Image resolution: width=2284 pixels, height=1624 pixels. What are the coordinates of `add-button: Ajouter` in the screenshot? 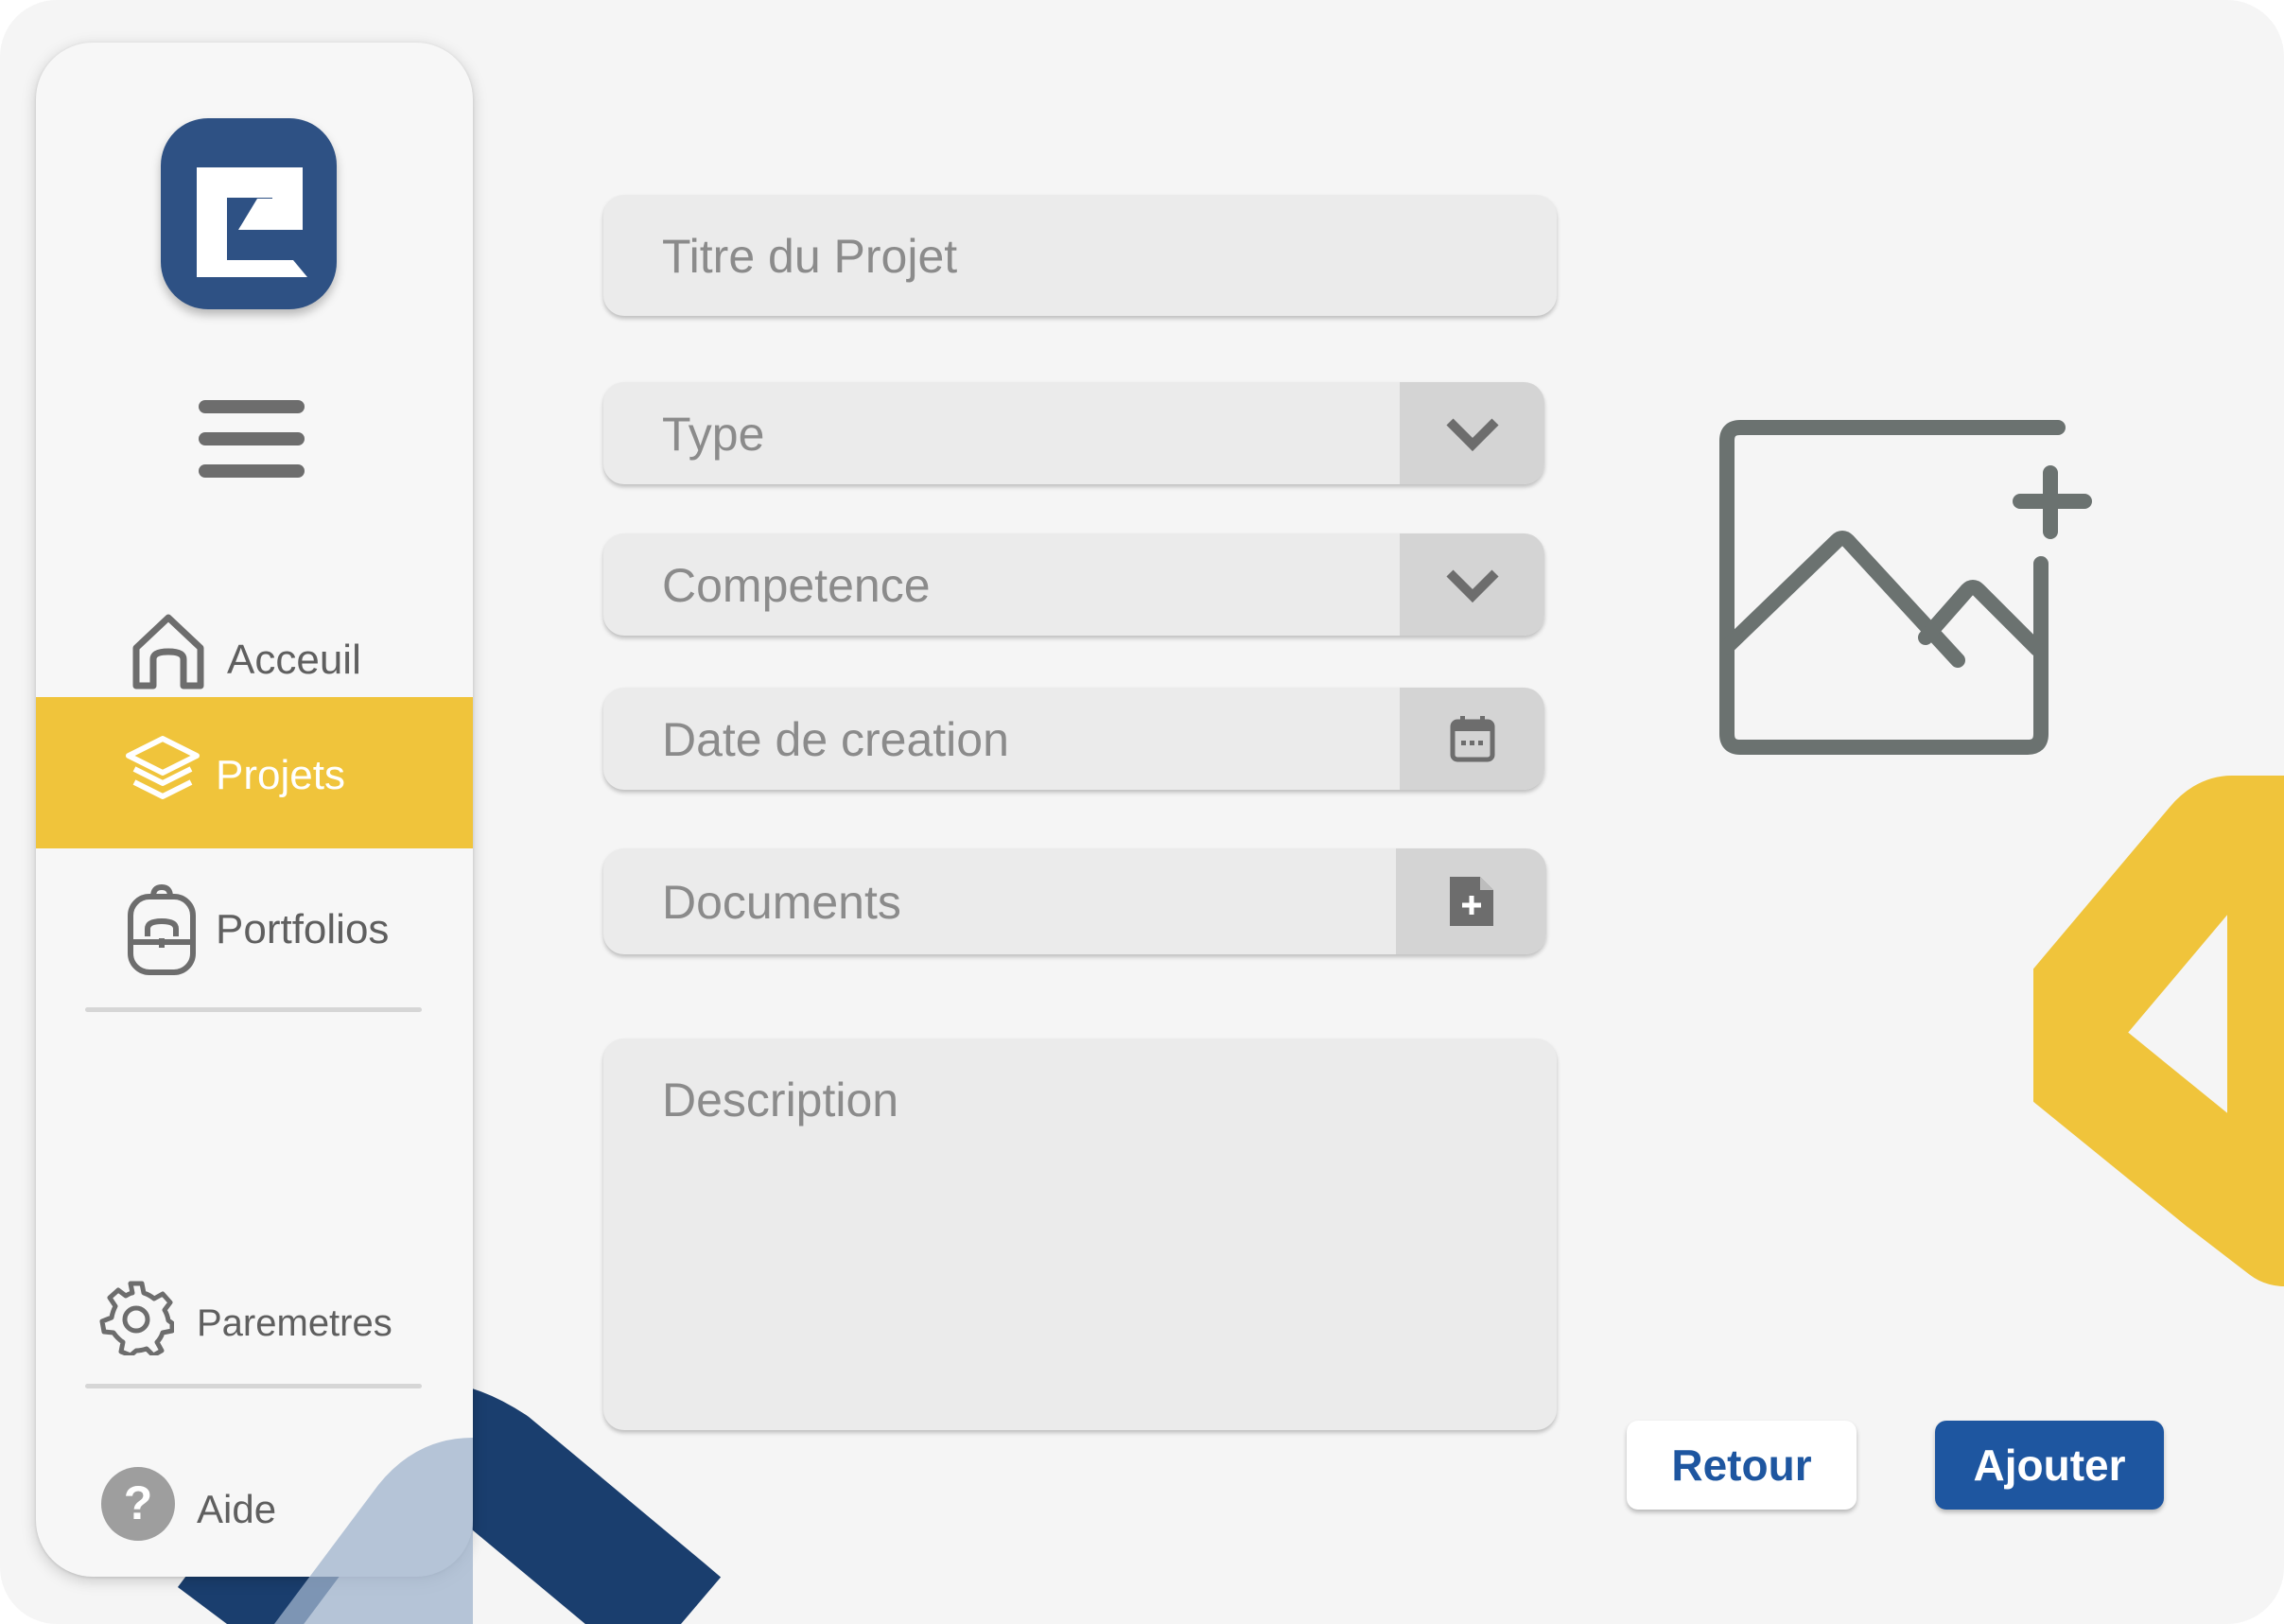 It's located at (2049, 1466).